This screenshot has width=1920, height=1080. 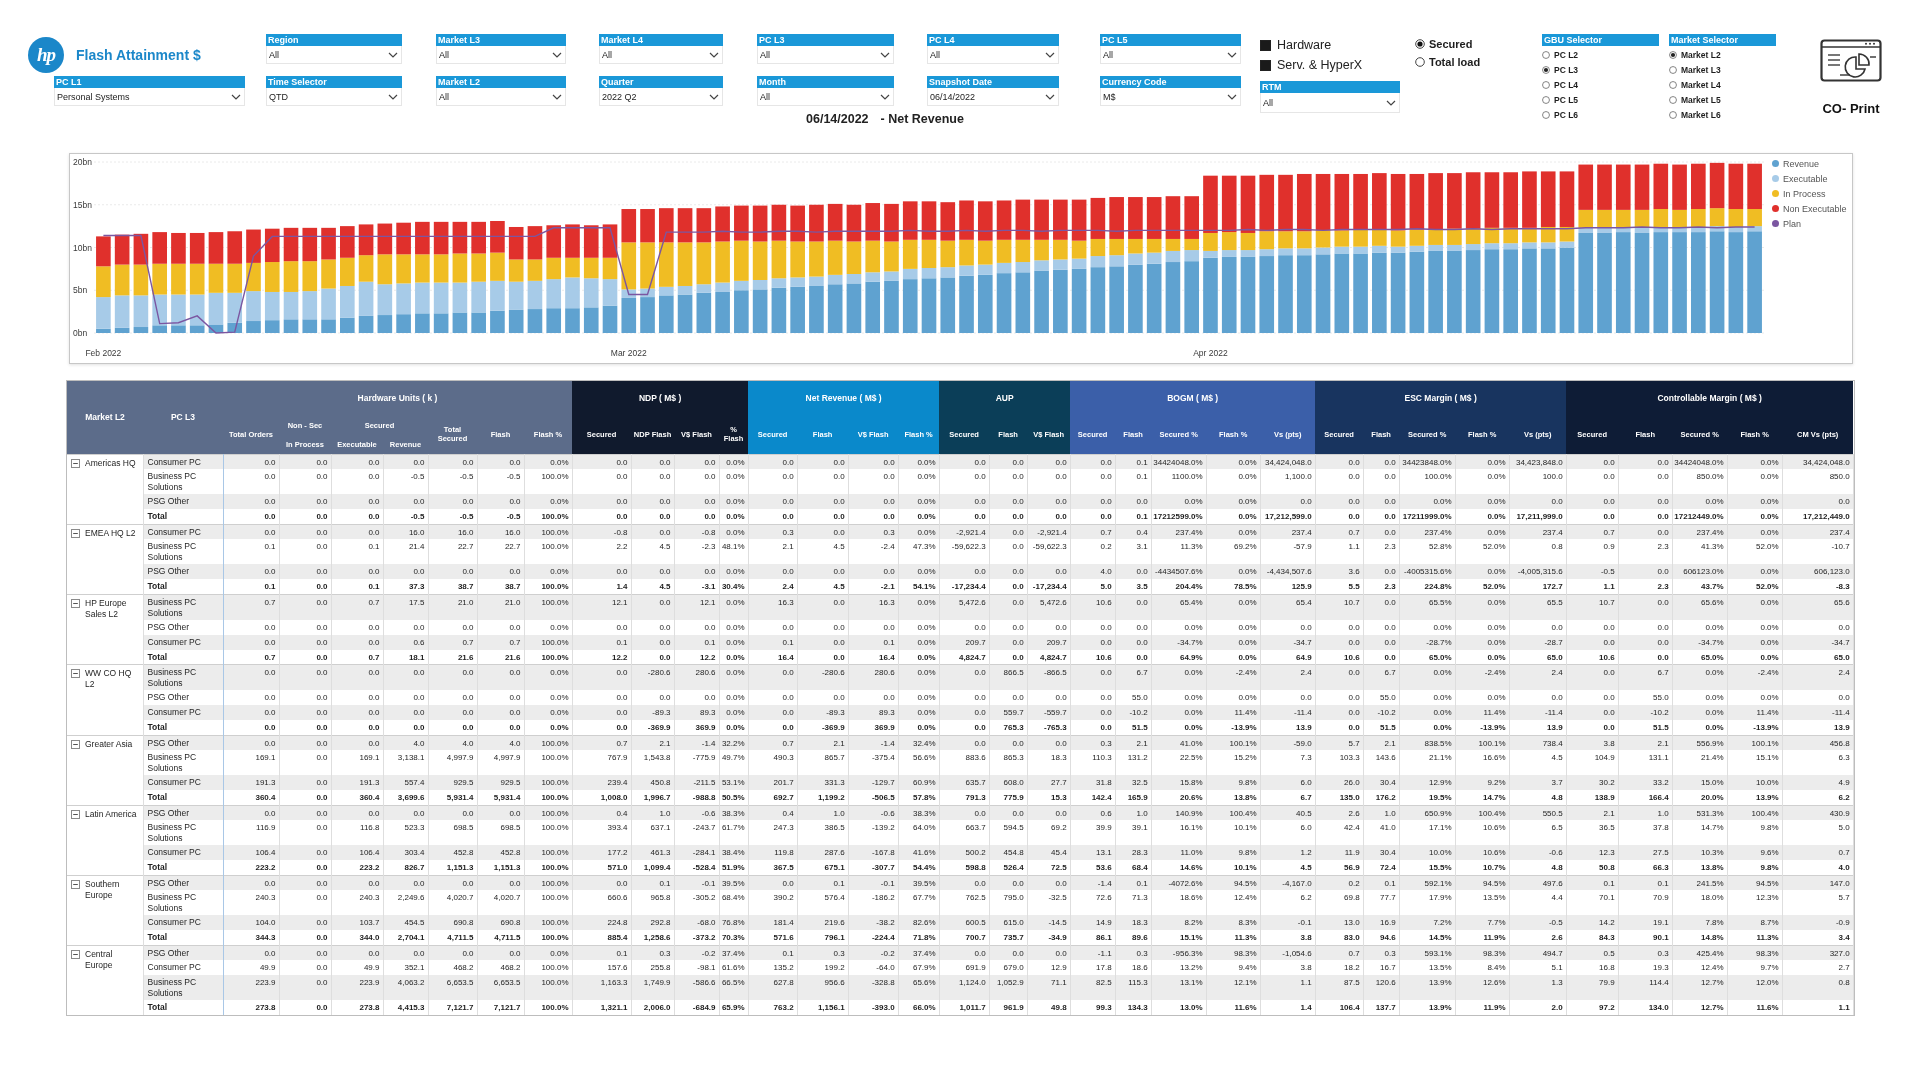 What do you see at coordinates (500, 531) in the screenshot?
I see `table-cell: 16.0` at bounding box center [500, 531].